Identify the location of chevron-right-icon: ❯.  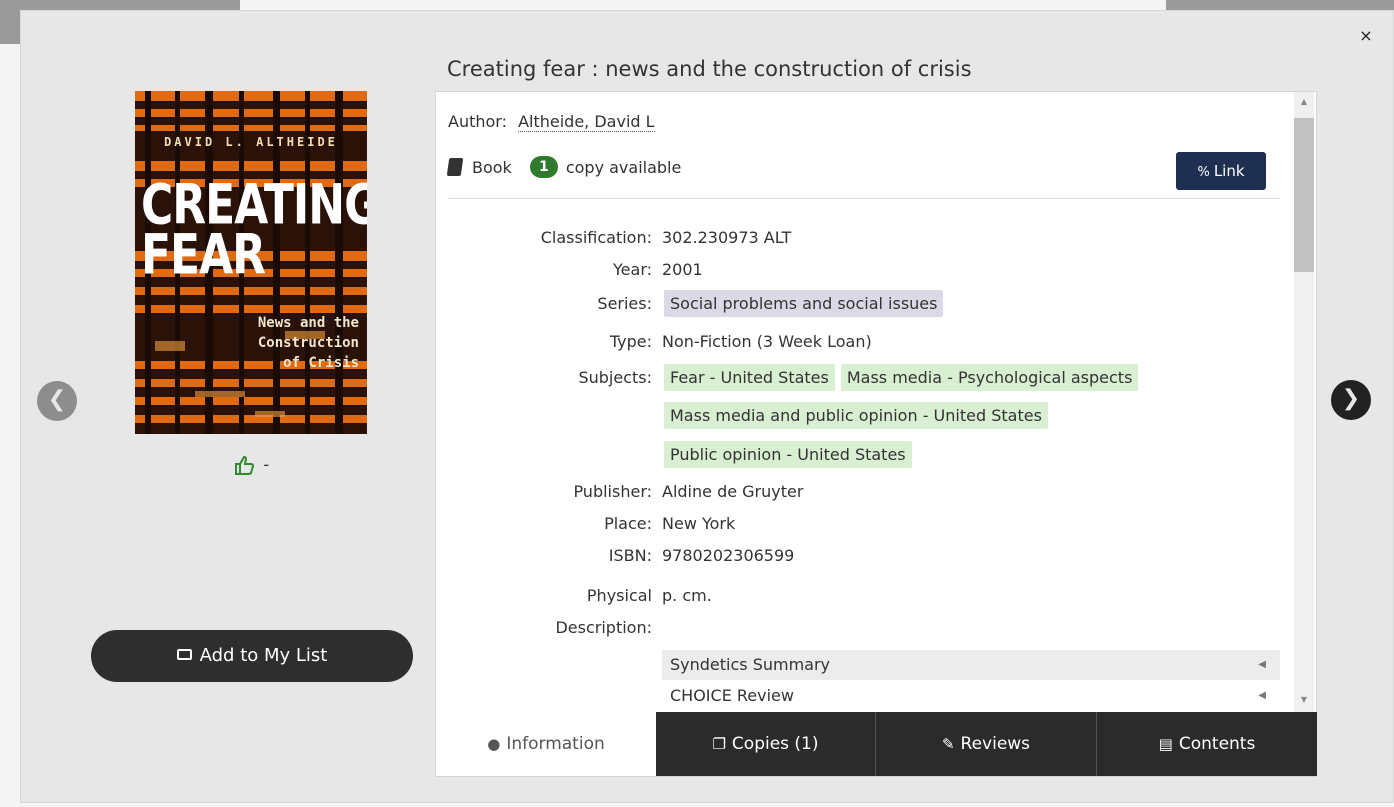
(1351, 398).